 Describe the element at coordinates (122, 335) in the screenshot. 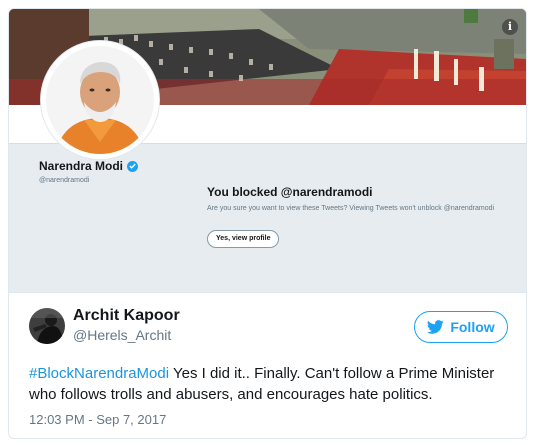

I see `author-handle: @Herels_Archit` at that location.